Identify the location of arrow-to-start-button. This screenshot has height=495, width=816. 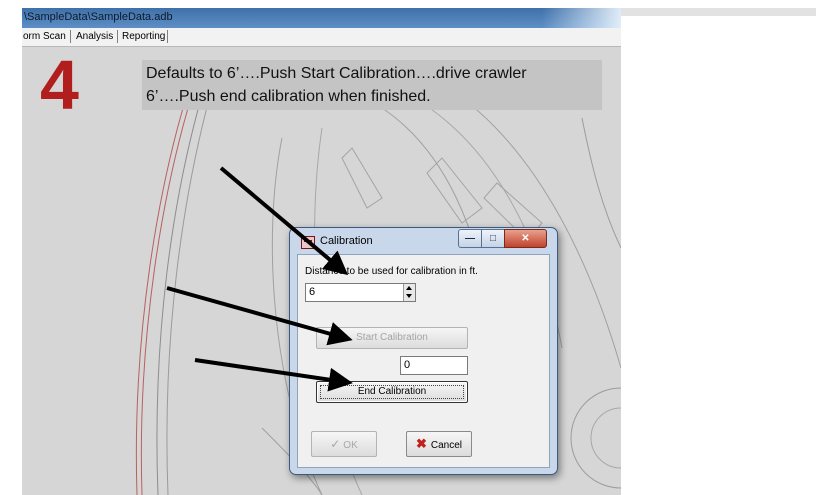
(259, 316).